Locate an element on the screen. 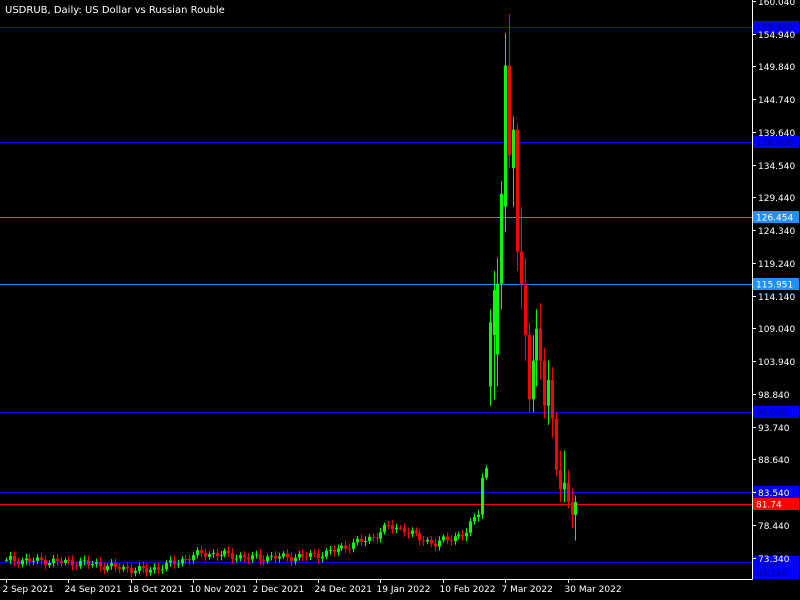  y-tick-label: 98.840 is located at coordinates (774, 396).